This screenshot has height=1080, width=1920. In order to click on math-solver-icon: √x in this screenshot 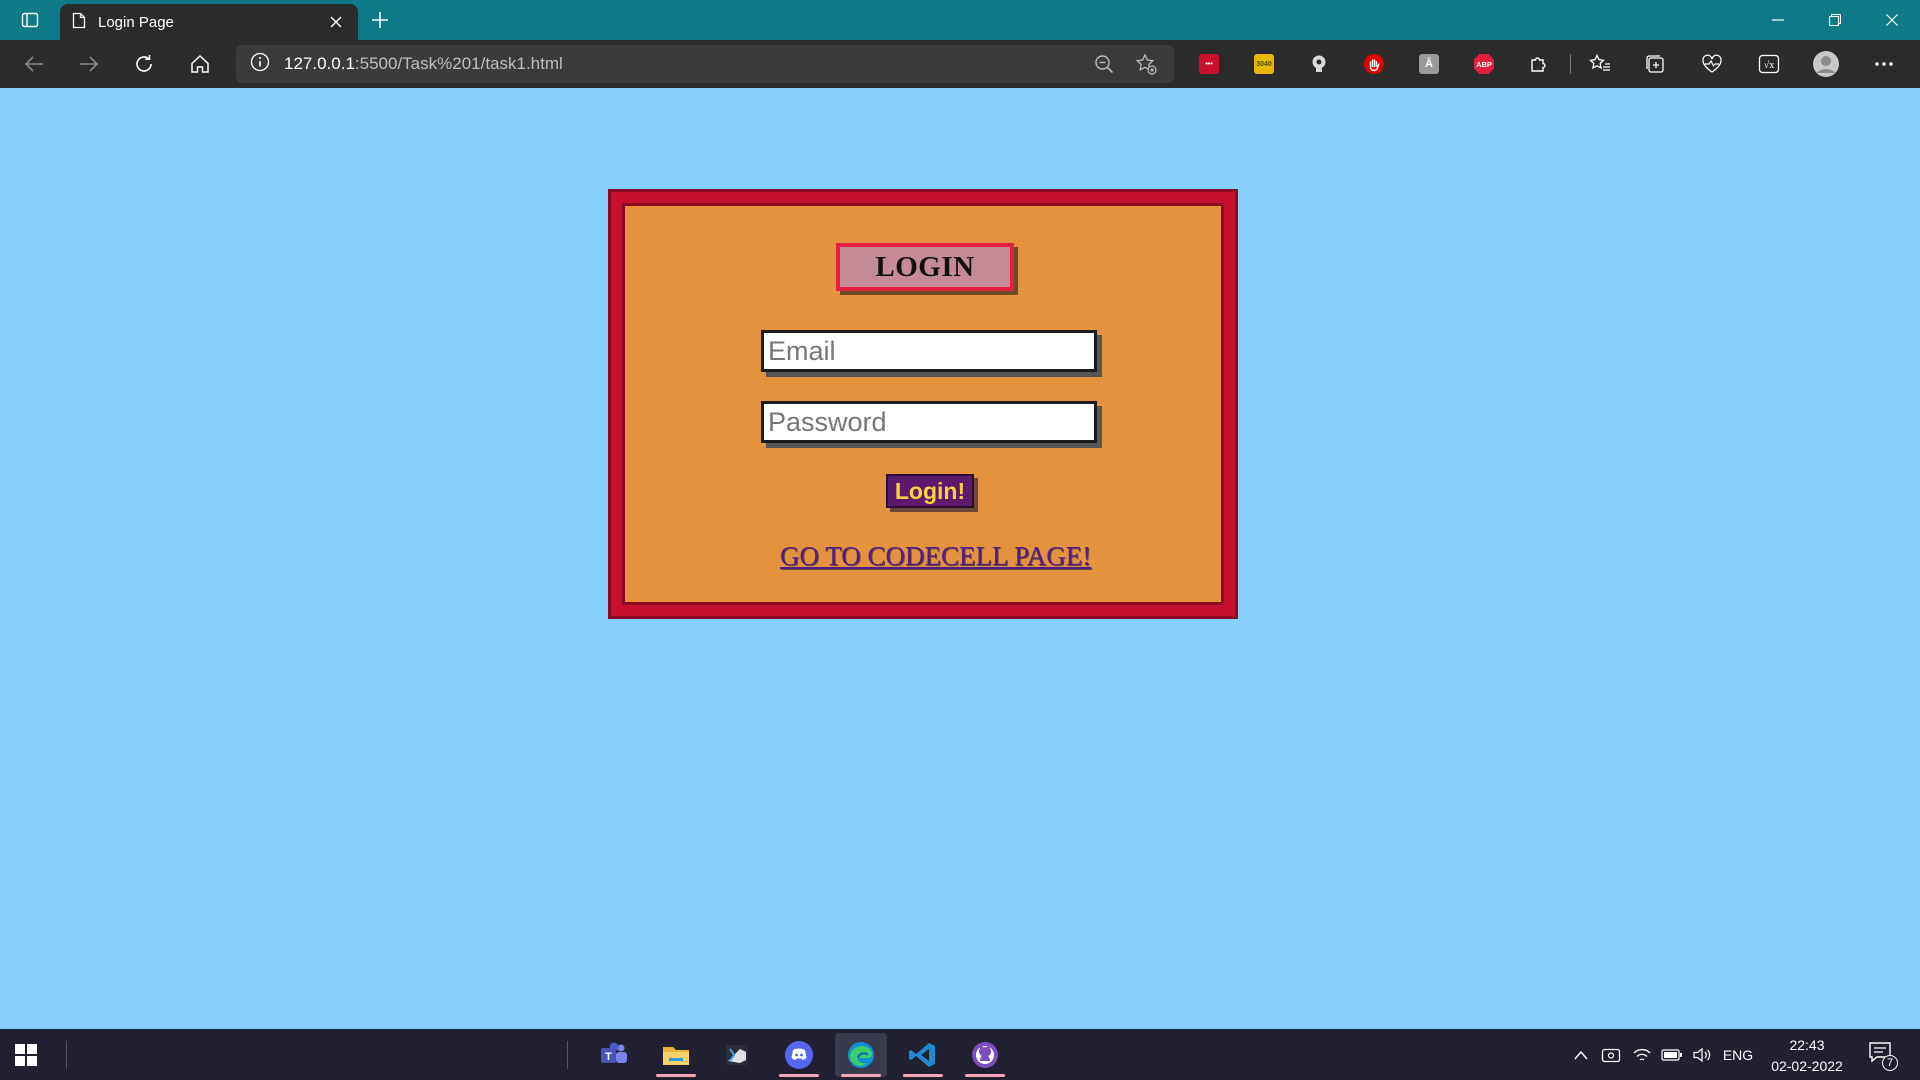, I will do `click(1769, 64)`.